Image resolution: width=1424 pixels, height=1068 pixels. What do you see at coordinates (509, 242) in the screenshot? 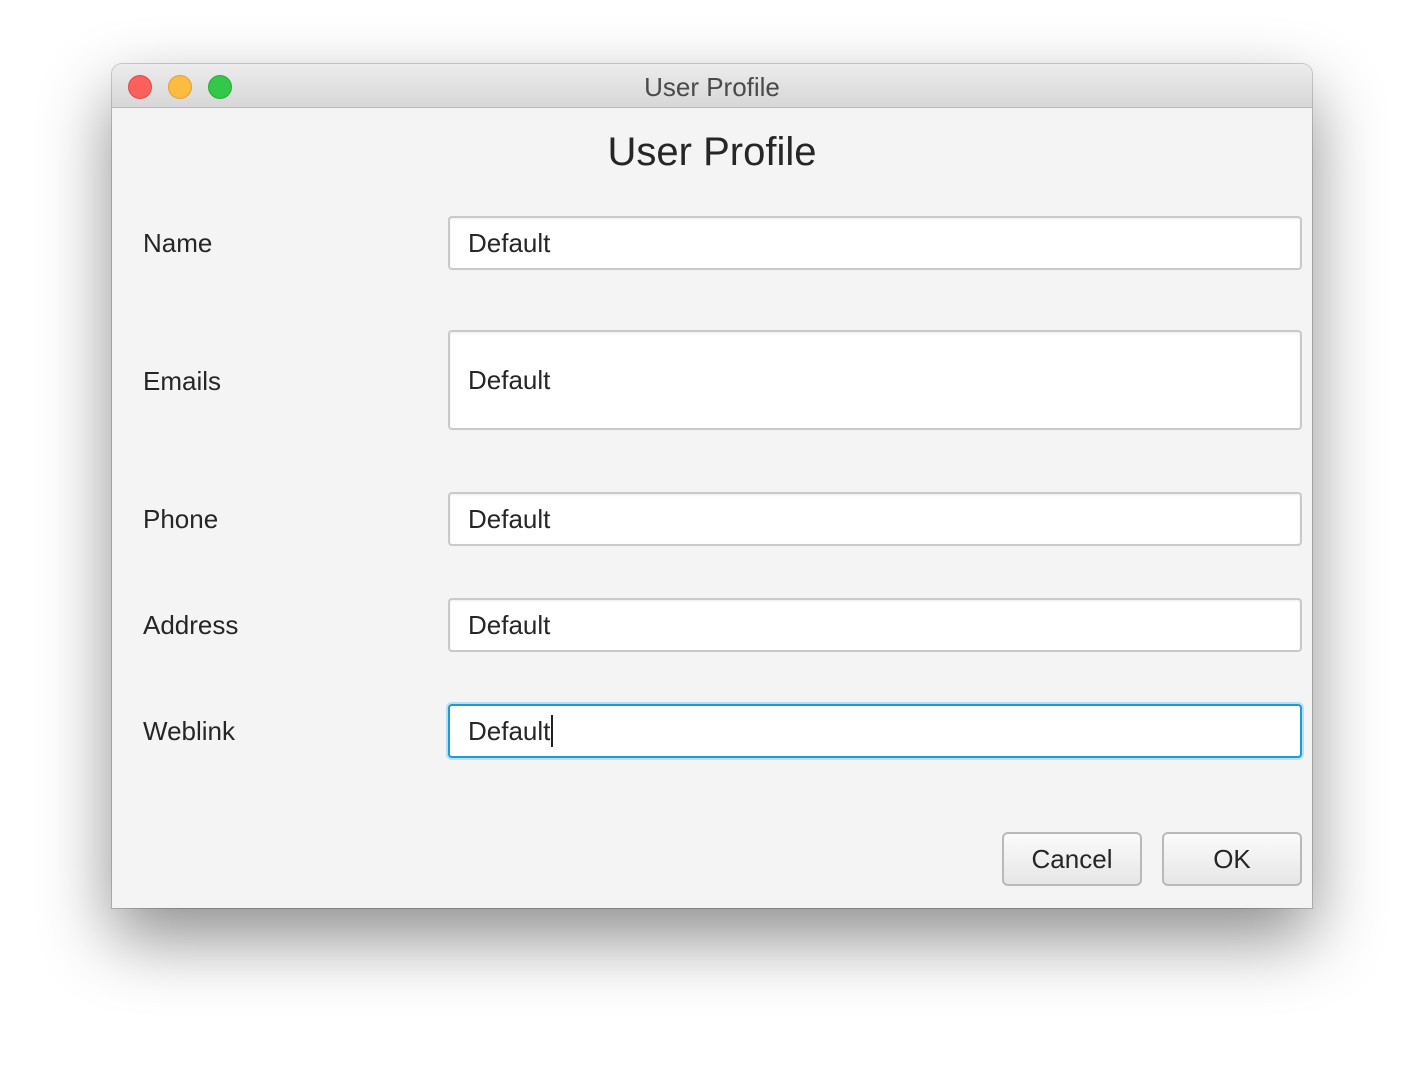
I see `name-field-value: Default` at bounding box center [509, 242].